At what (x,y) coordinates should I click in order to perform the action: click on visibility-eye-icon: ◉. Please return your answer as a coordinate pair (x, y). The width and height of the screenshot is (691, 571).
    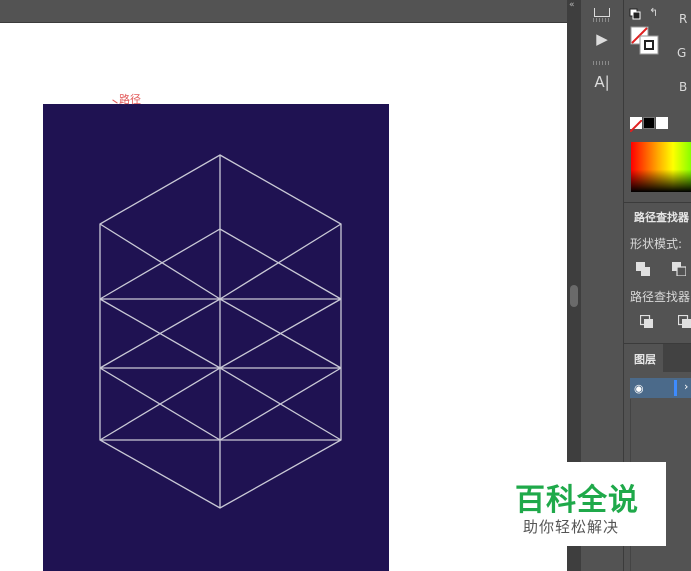
    Looking at the image, I should click on (639, 388).